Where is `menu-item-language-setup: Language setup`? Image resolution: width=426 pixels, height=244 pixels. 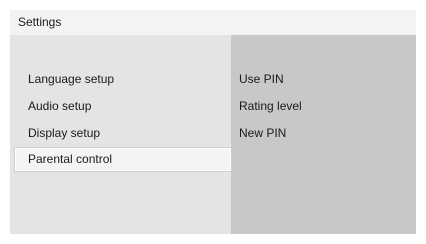 menu-item-language-setup: Language setup is located at coordinates (120, 79).